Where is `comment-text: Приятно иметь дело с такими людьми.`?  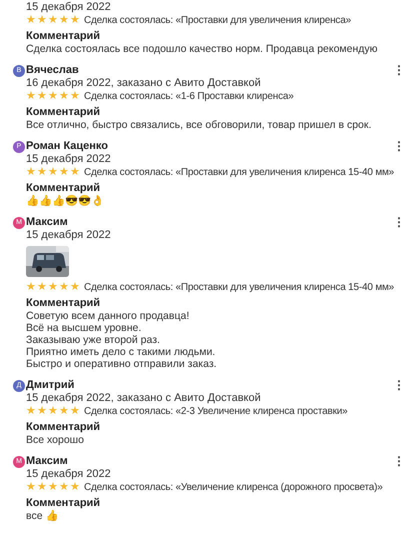 comment-text: Приятно иметь дело с такими людьми. is located at coordinates (121, 352).